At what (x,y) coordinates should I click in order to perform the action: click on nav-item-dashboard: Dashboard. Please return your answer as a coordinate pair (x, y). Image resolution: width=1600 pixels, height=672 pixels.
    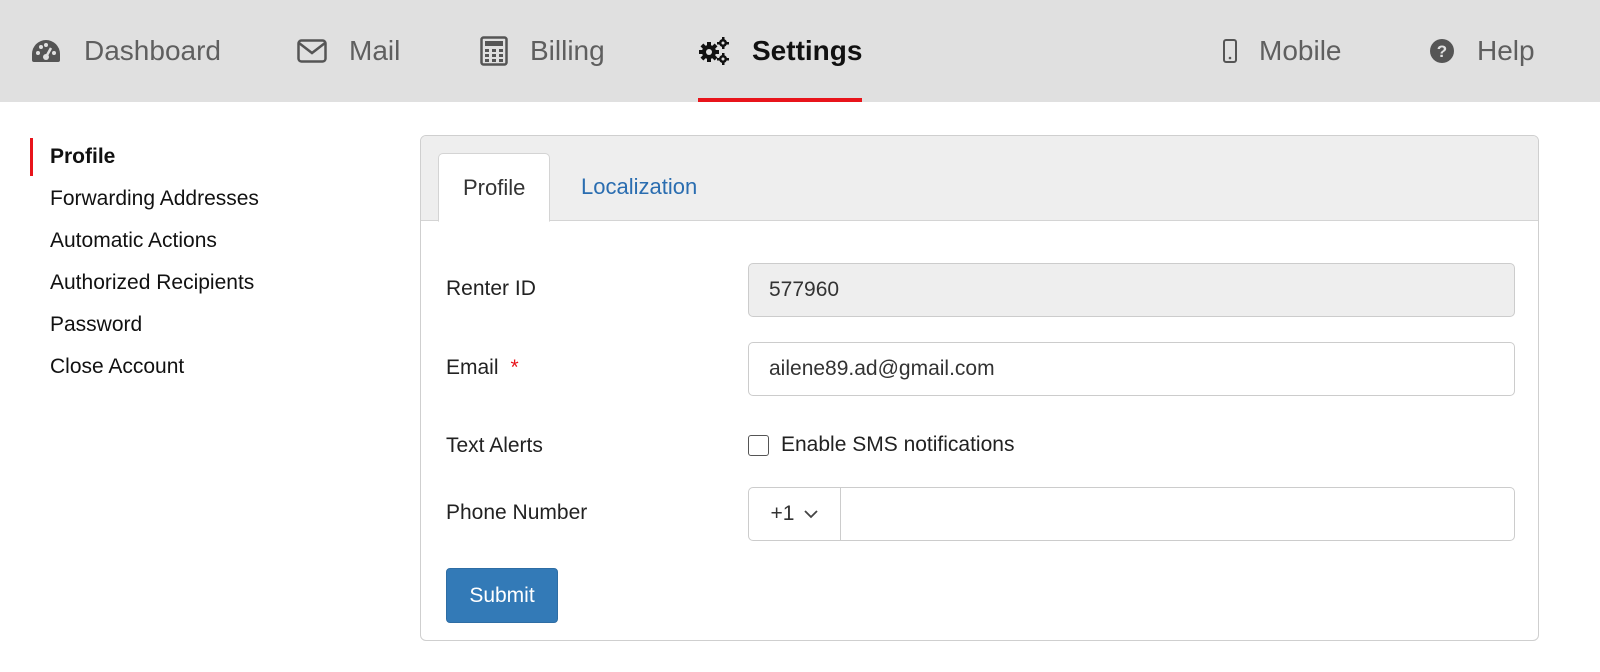
    Looking at the image, I should click on (125, 51).